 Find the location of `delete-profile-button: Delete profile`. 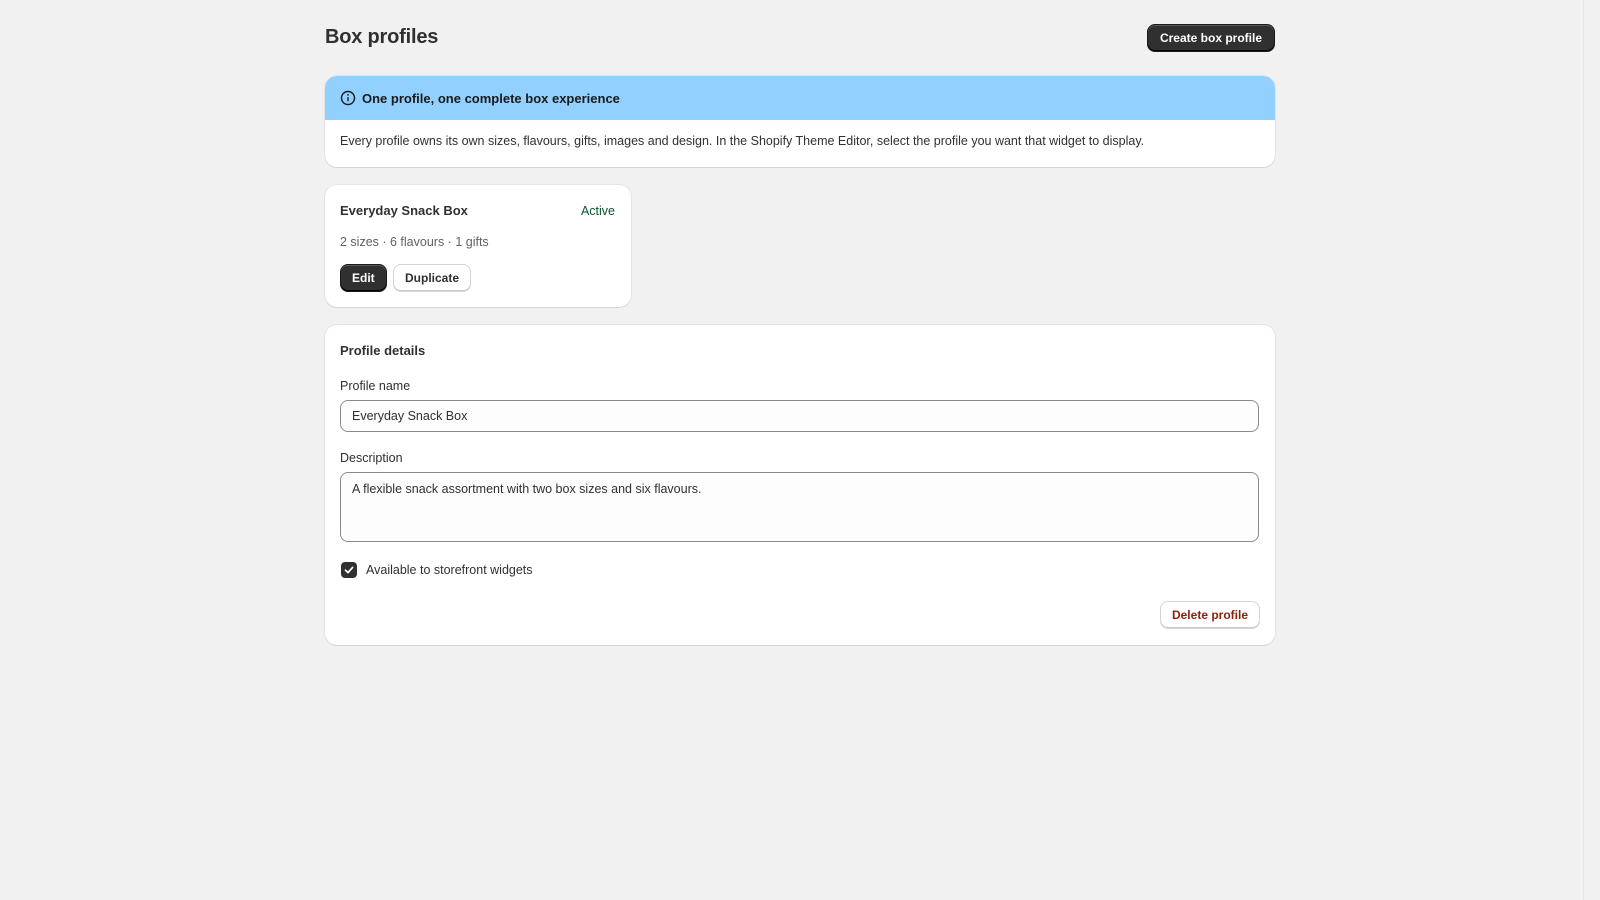

delete-profile-button: Delete profile is located at coordinates (1209, 615).